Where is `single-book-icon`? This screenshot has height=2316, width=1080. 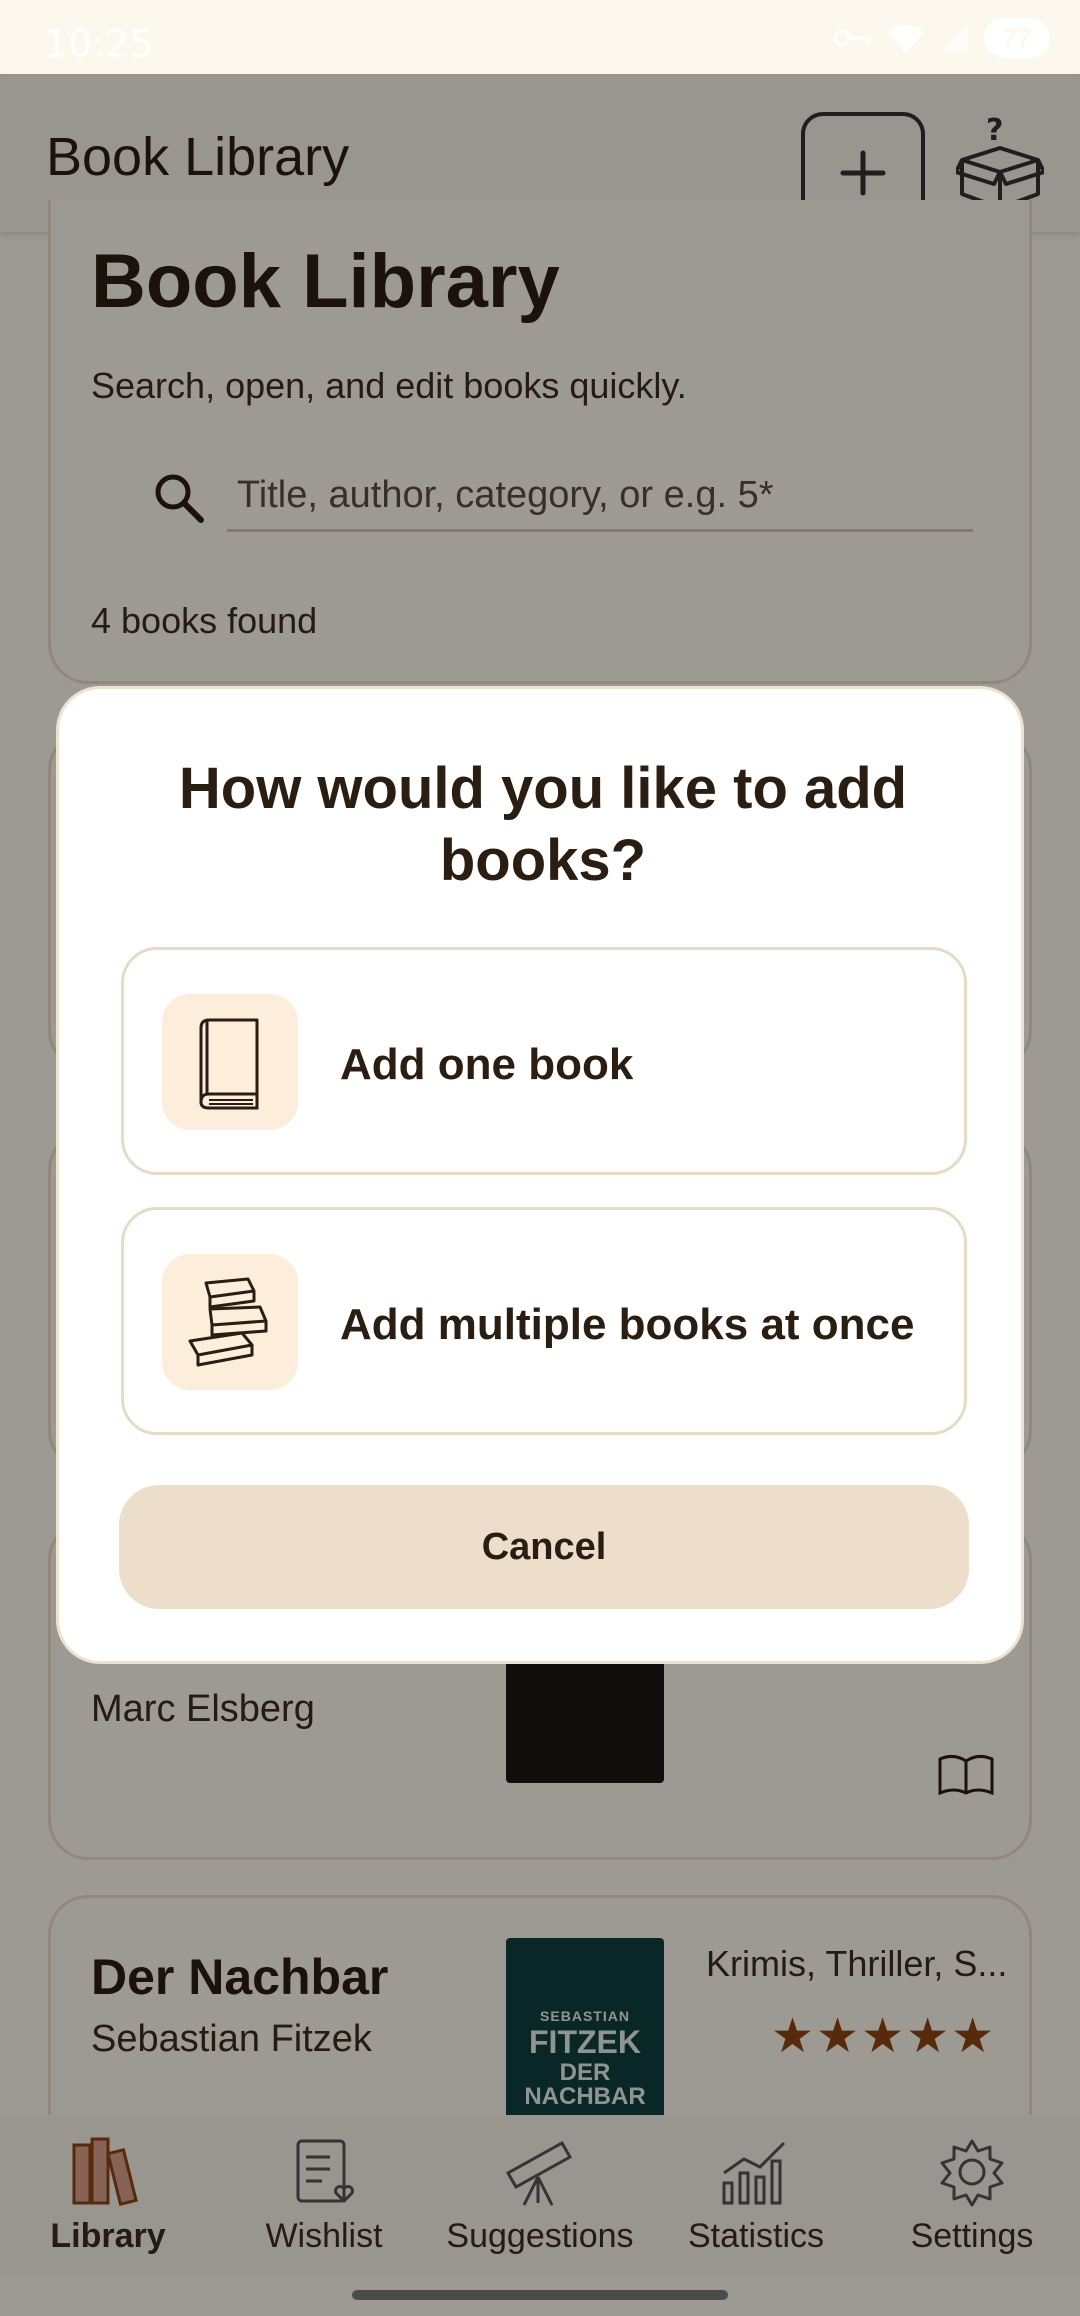 single-book-icon is located at coordinates (229, 1064).